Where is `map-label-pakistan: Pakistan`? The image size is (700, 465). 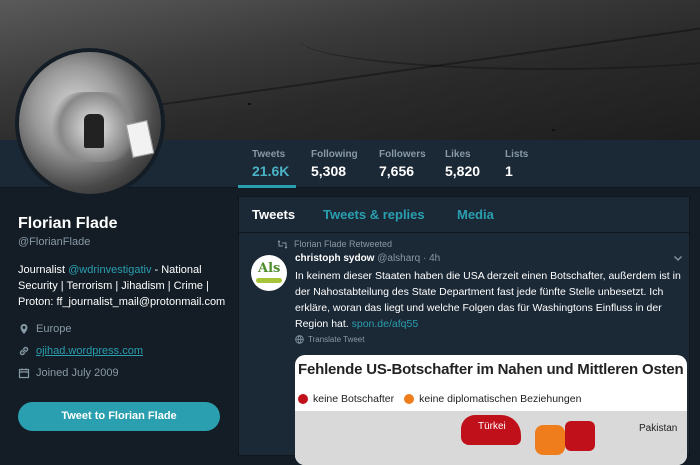
map-label-pakistan: Pakistan is located at coordinates (658, 428).